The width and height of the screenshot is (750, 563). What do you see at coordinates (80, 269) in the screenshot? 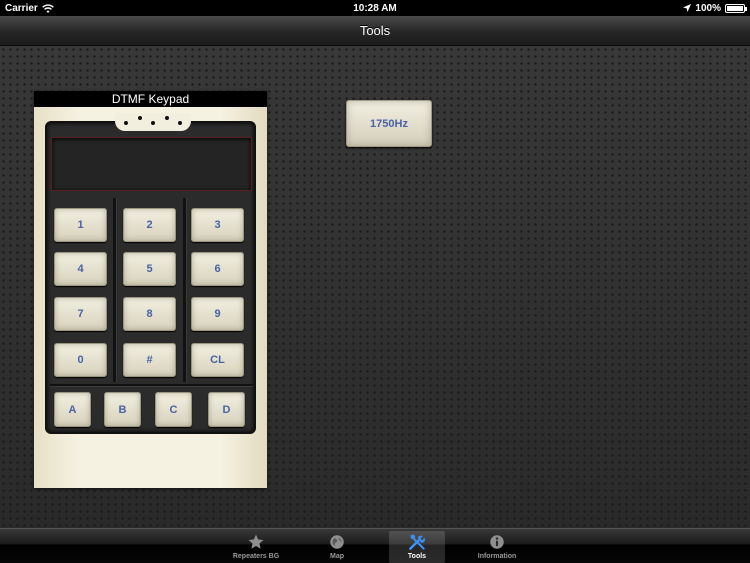
I see `key-4: 4` at bounding box center [80, 269].